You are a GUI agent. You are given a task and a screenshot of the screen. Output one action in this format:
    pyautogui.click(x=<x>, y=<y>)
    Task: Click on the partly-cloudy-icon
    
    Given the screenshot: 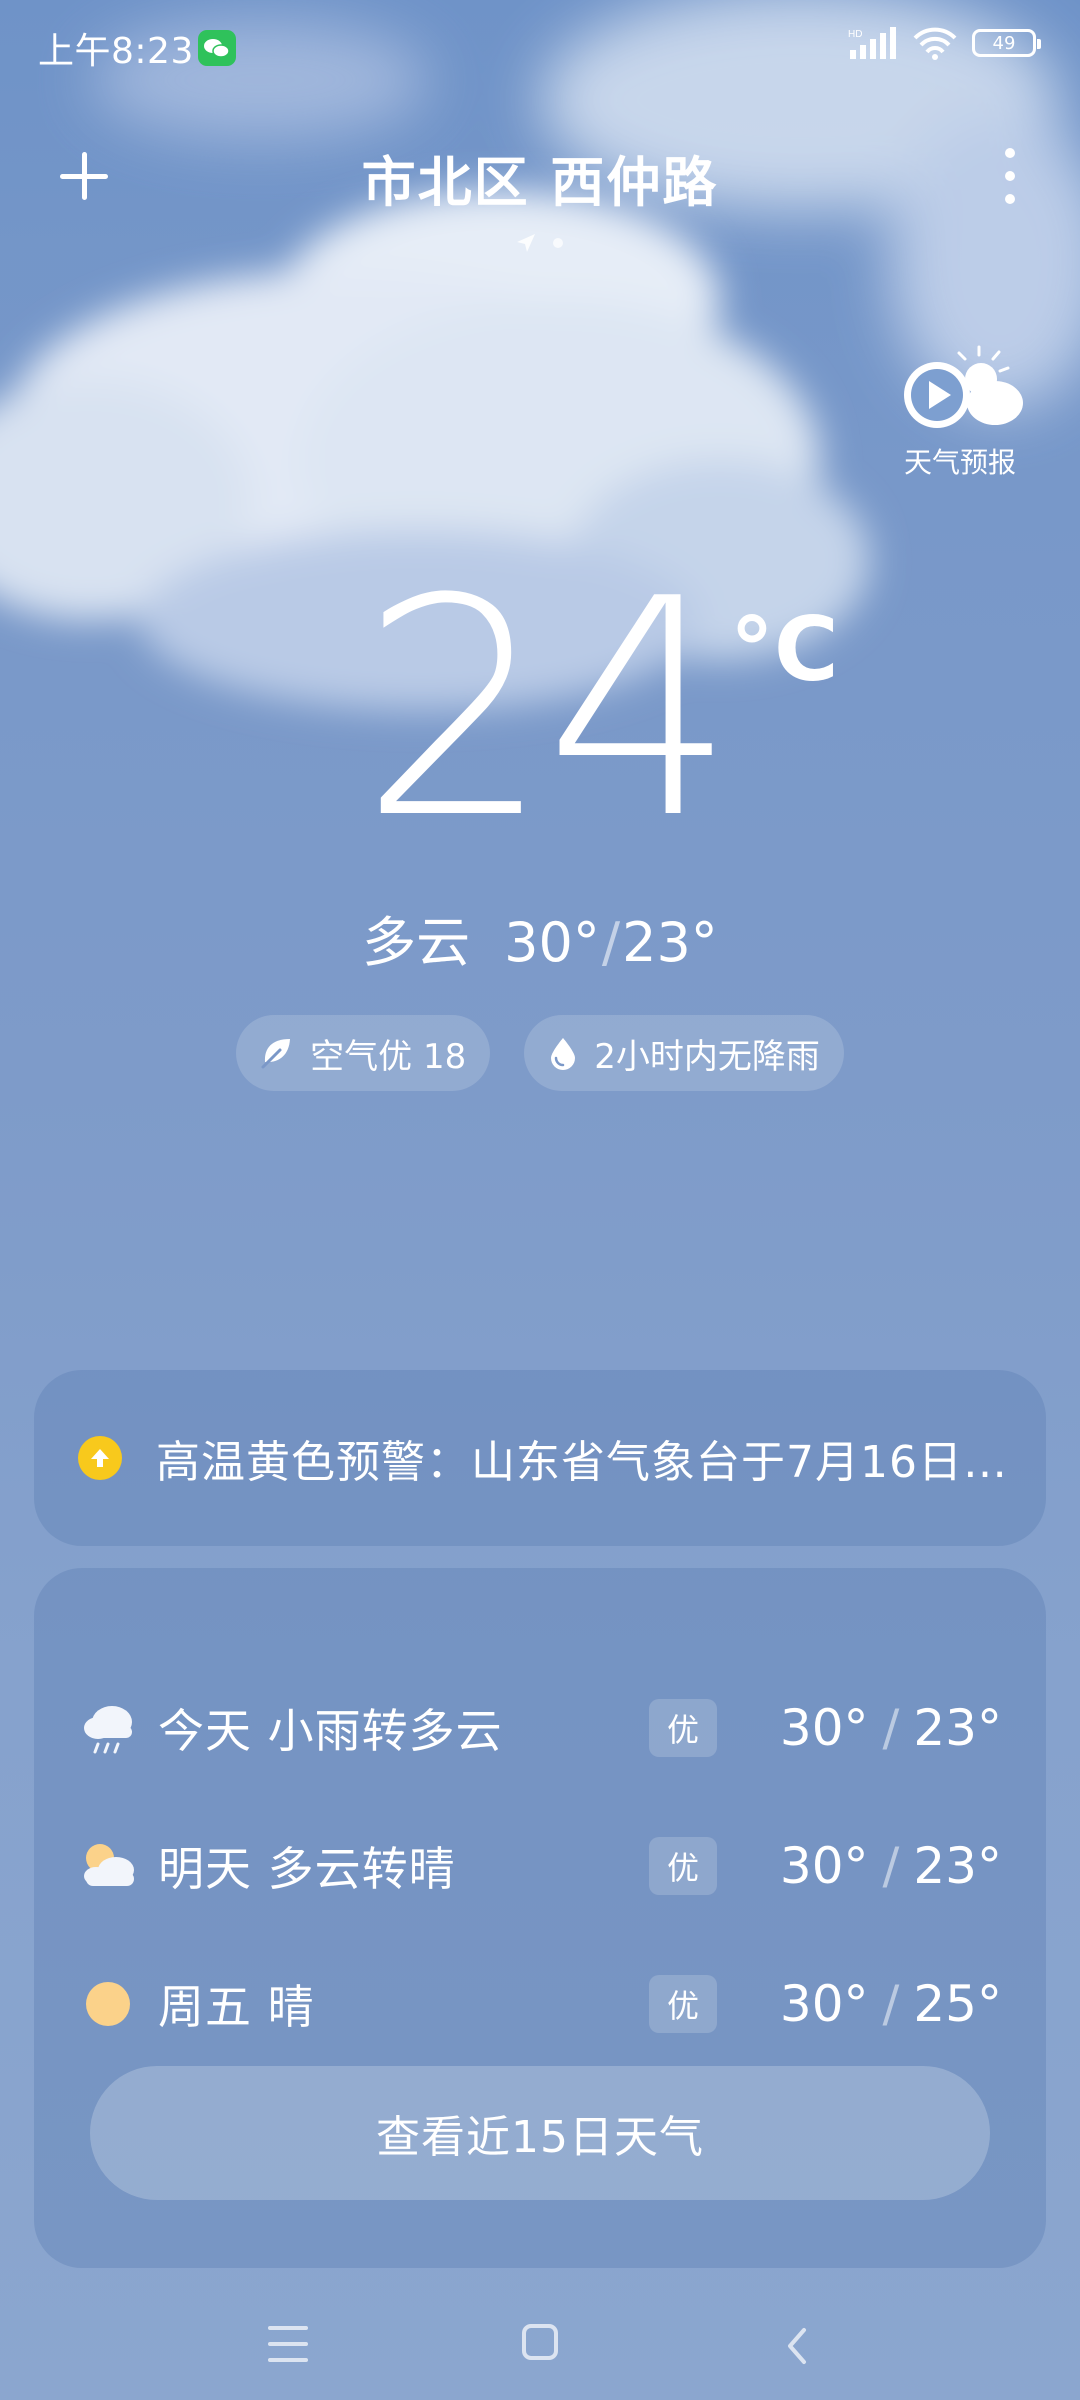 What is the action you would take?
    pyautogui.click(x=109, y=1865)
    